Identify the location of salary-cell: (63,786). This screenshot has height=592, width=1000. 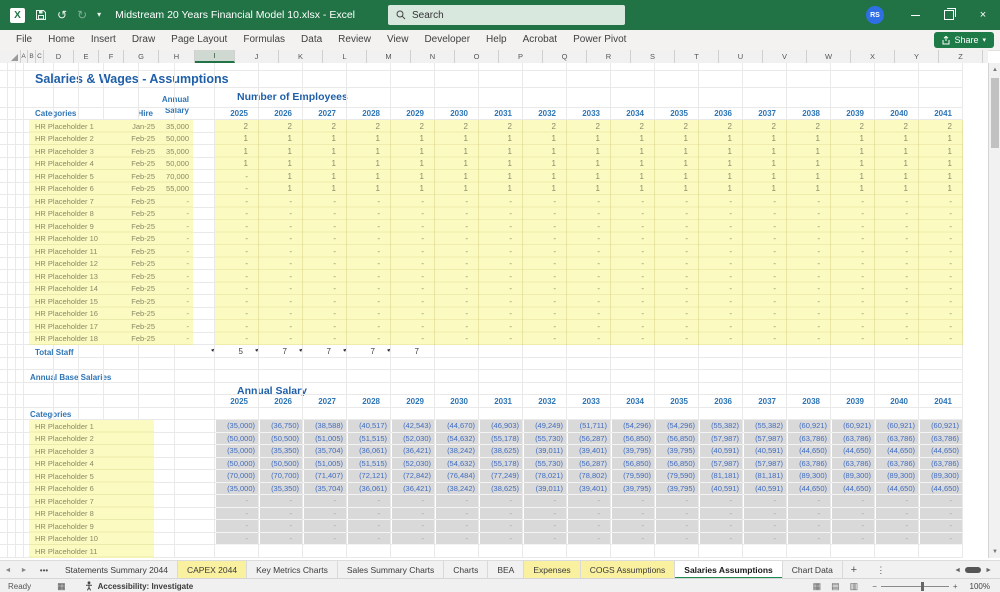
(853, 438).